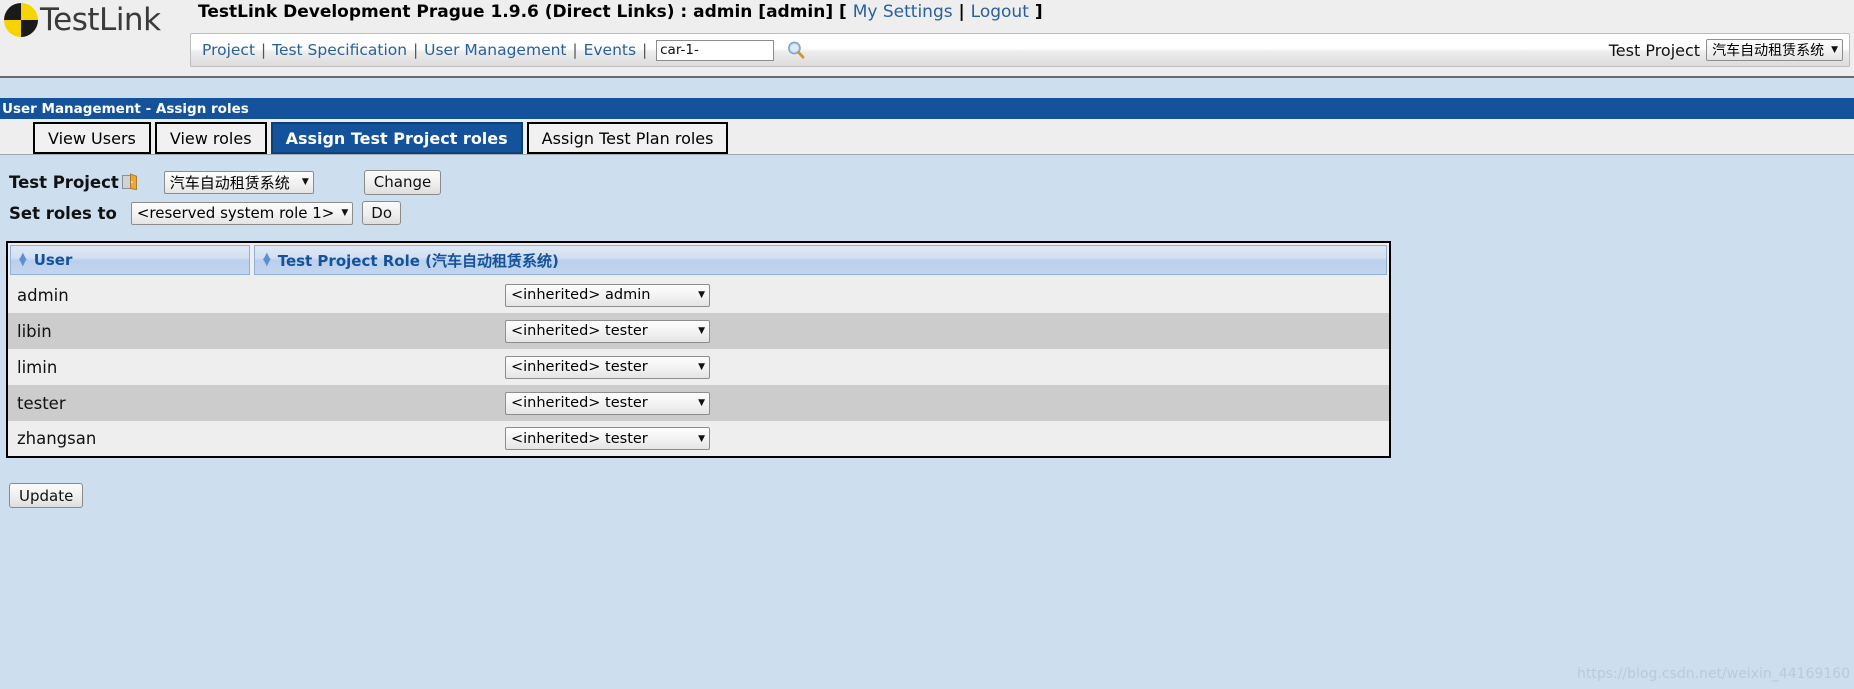  What do you see at coordinates (63, 213) in the screenshot?
I see `set-roles-label: Set roles to` at bounding box center [63, 213].